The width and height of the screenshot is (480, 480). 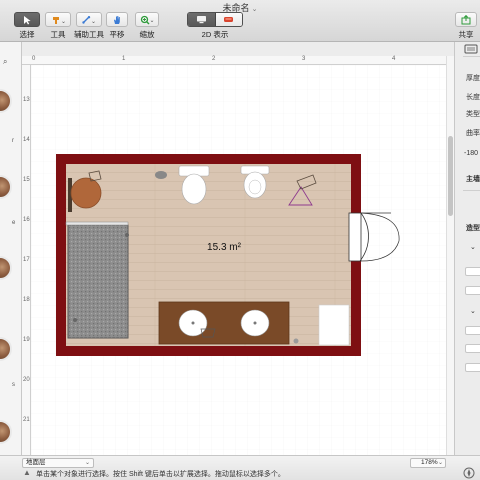 I want to click on shape-label: 造型, so click(x=473, y=228).